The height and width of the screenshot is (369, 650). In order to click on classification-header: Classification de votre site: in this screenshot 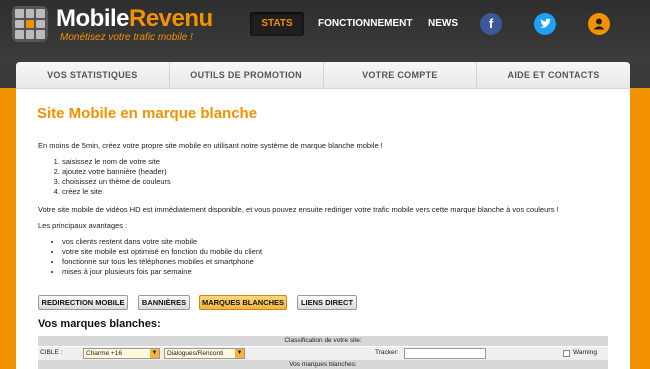, I will do `click(323, 341)`.